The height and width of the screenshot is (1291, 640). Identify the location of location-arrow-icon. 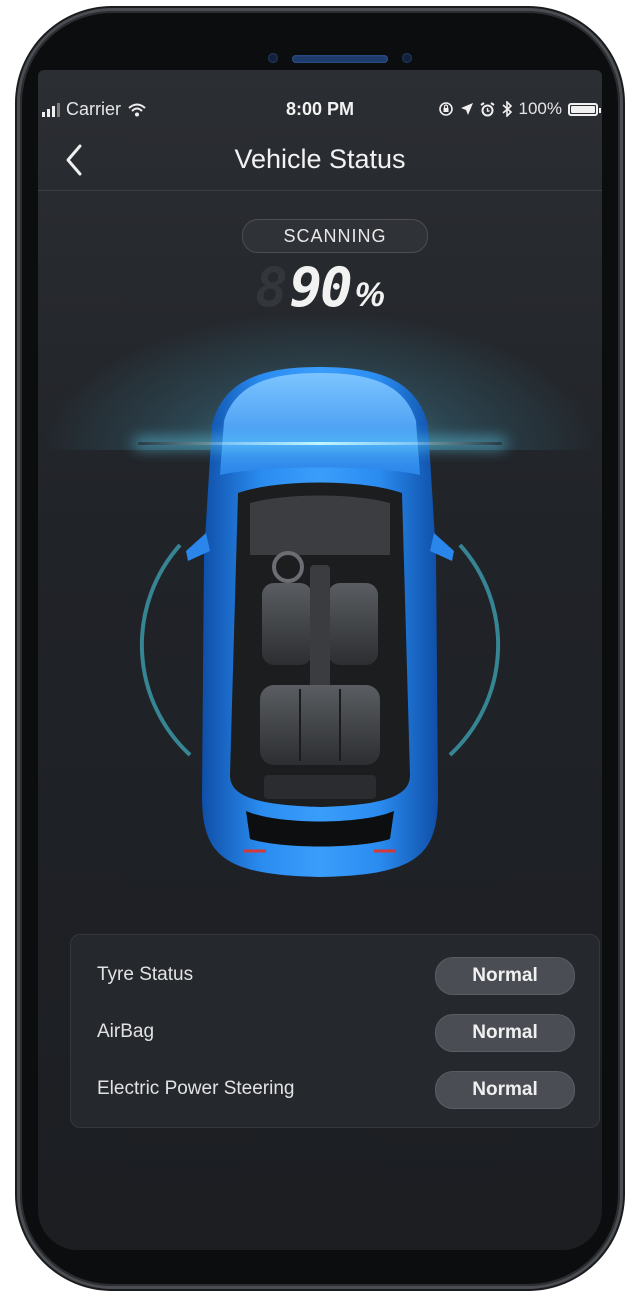
(466, 109).